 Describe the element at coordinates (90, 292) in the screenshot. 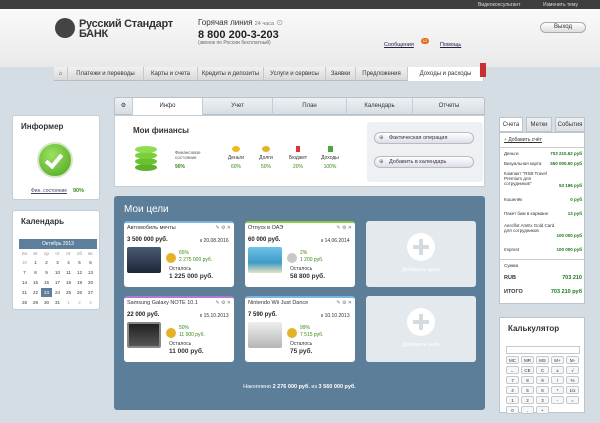

I see `calendar-day: 27` at that location.